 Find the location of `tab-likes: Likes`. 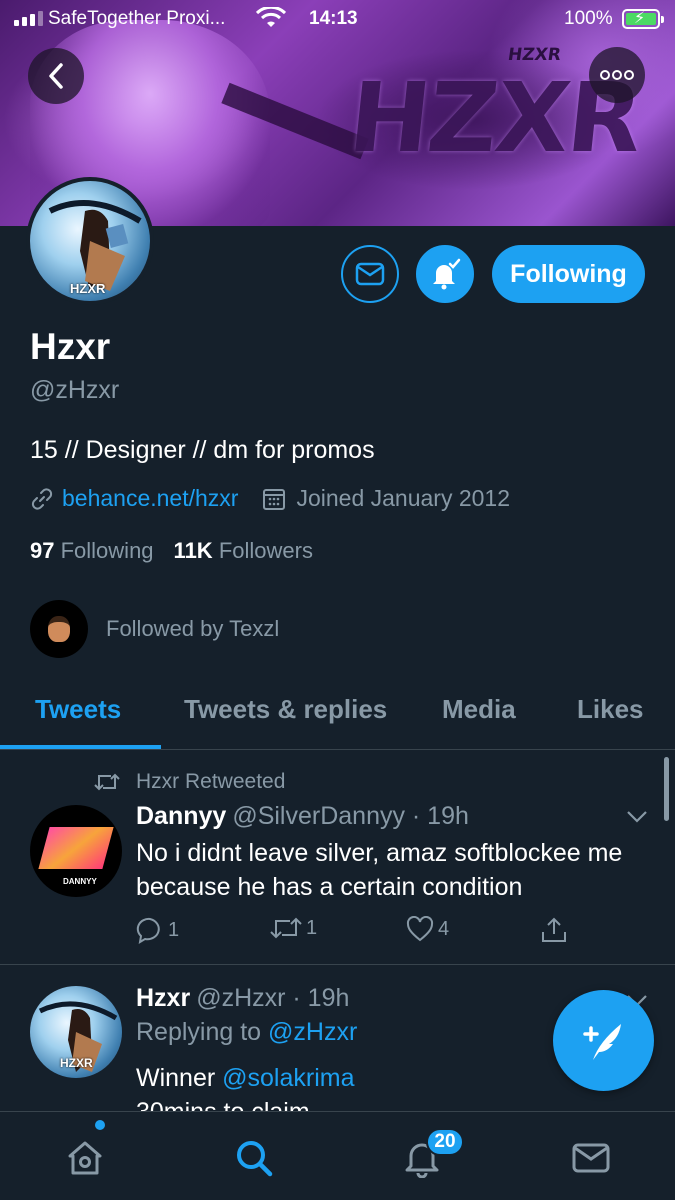

tab-likes: Likes is located at coordinates (610, 709).